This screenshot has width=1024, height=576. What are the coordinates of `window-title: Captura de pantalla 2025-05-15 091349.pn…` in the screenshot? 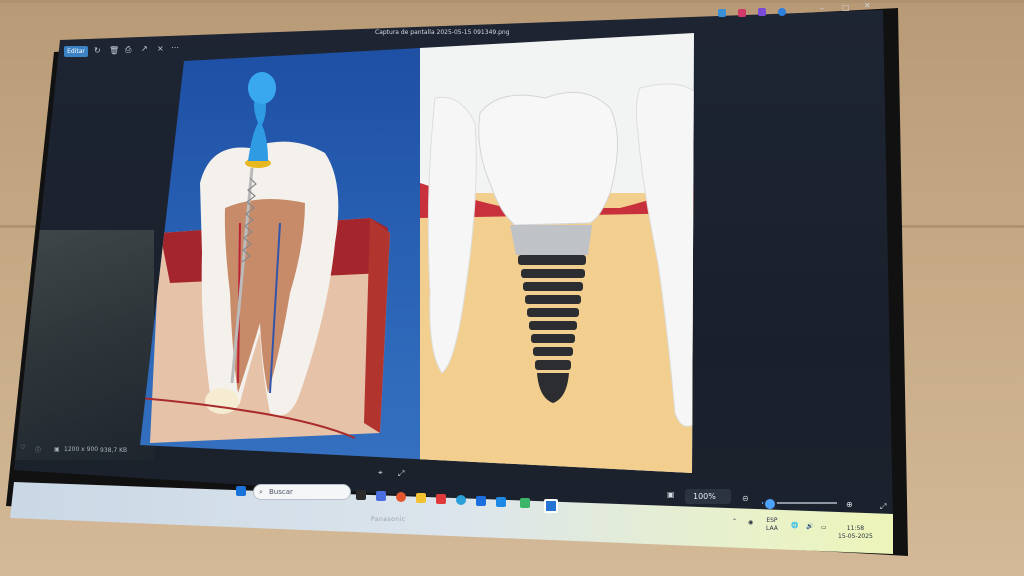 It's located at (442, 32).